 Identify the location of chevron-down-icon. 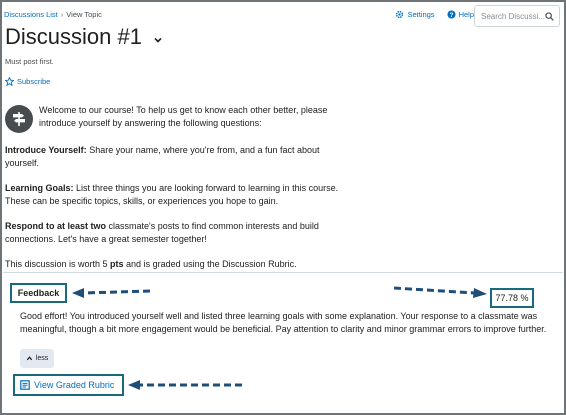
(158, 40).